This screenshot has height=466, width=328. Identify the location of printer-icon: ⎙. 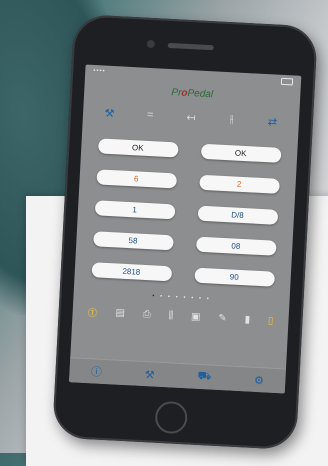
(147, 313).